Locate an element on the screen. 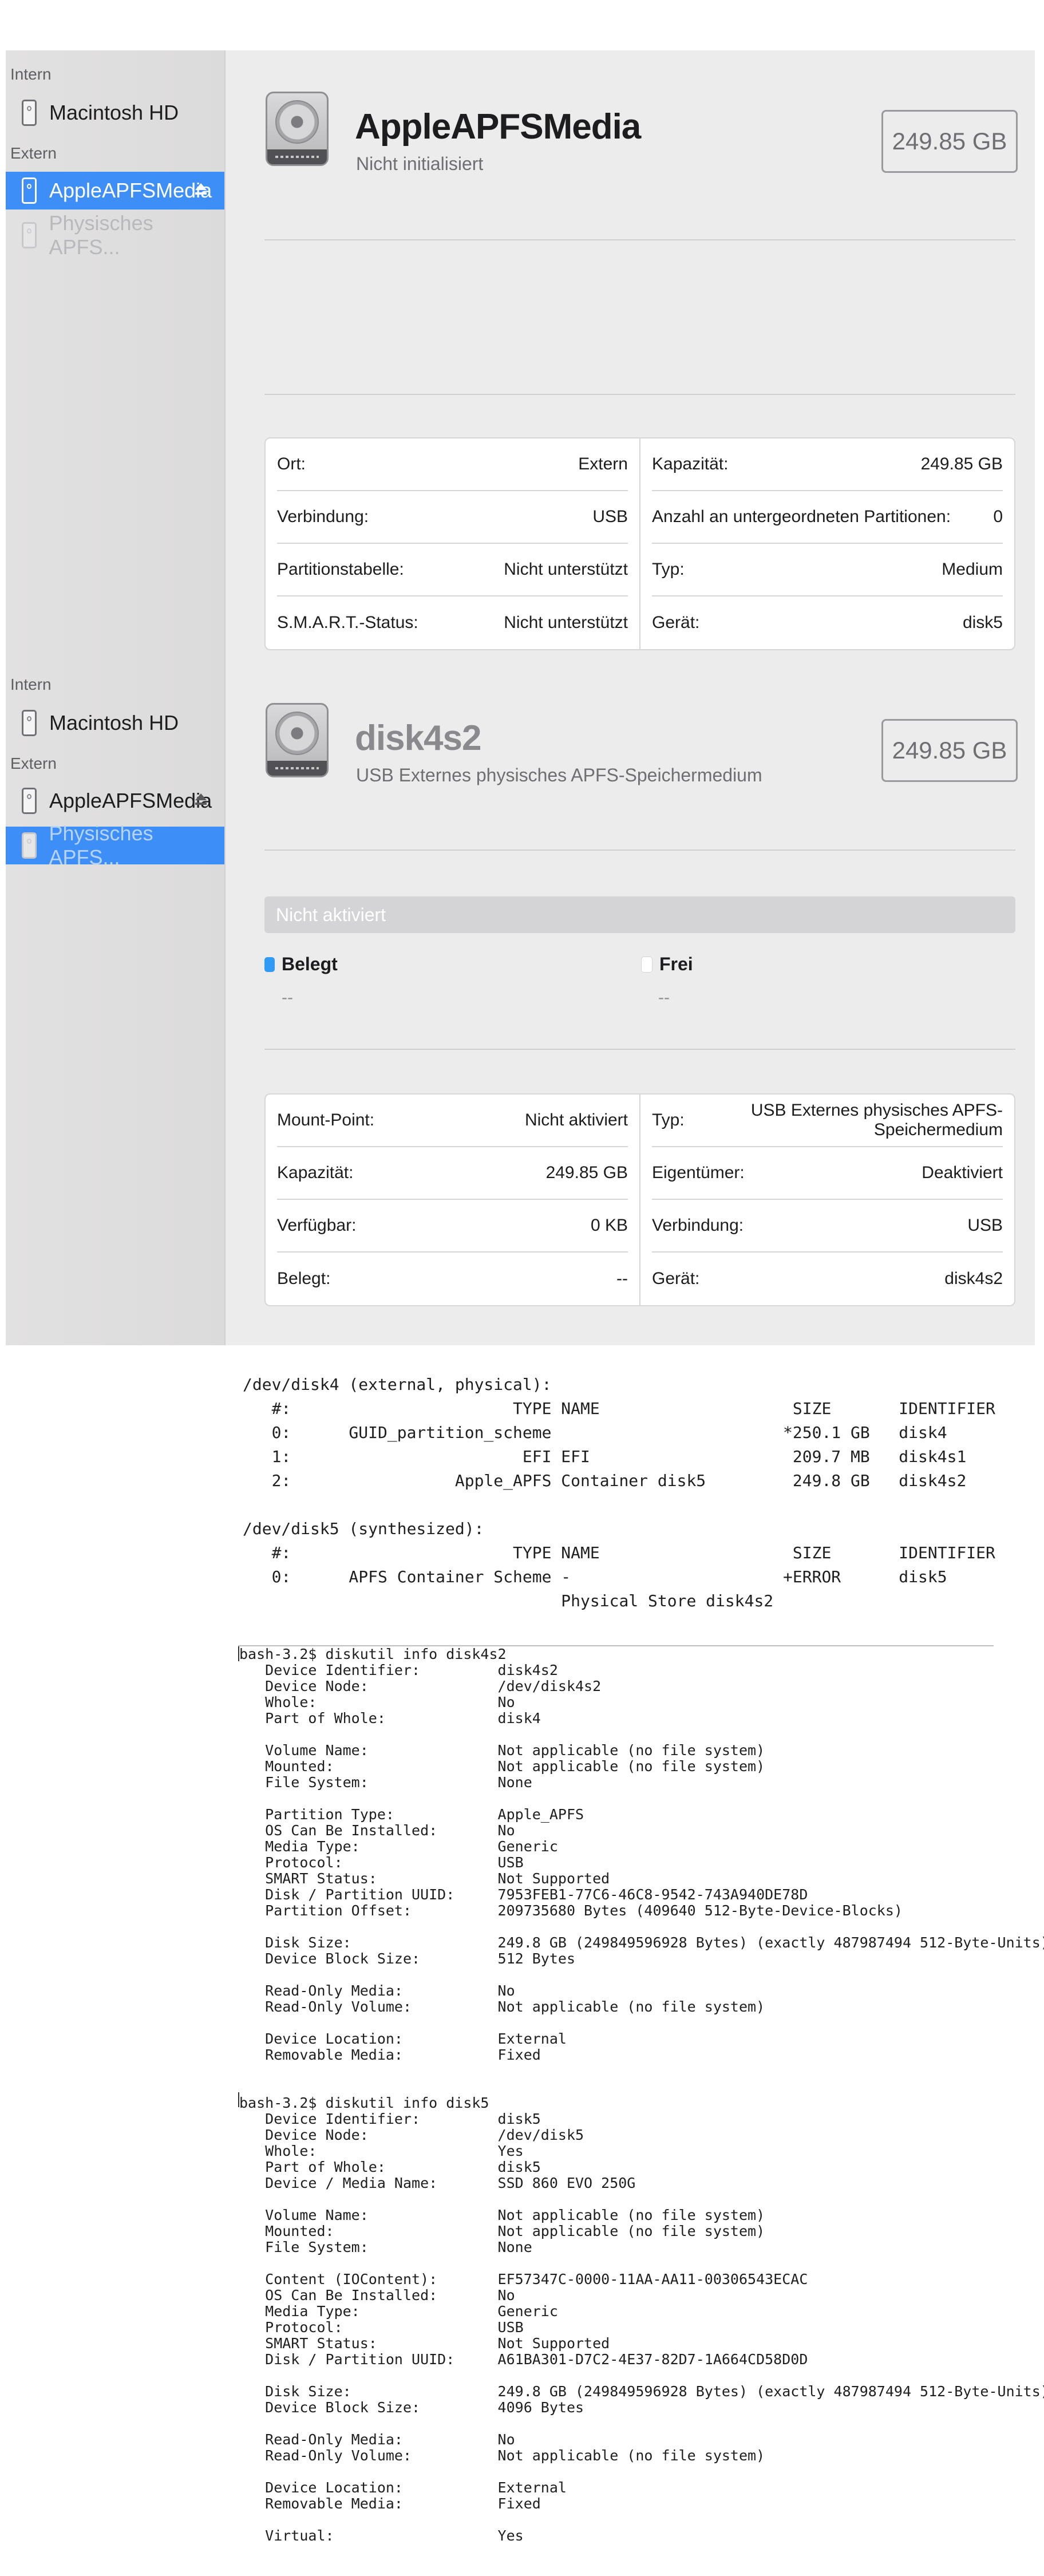 The image size is (1044, 2576). used-value: -- is located at coordinates (287, 997).